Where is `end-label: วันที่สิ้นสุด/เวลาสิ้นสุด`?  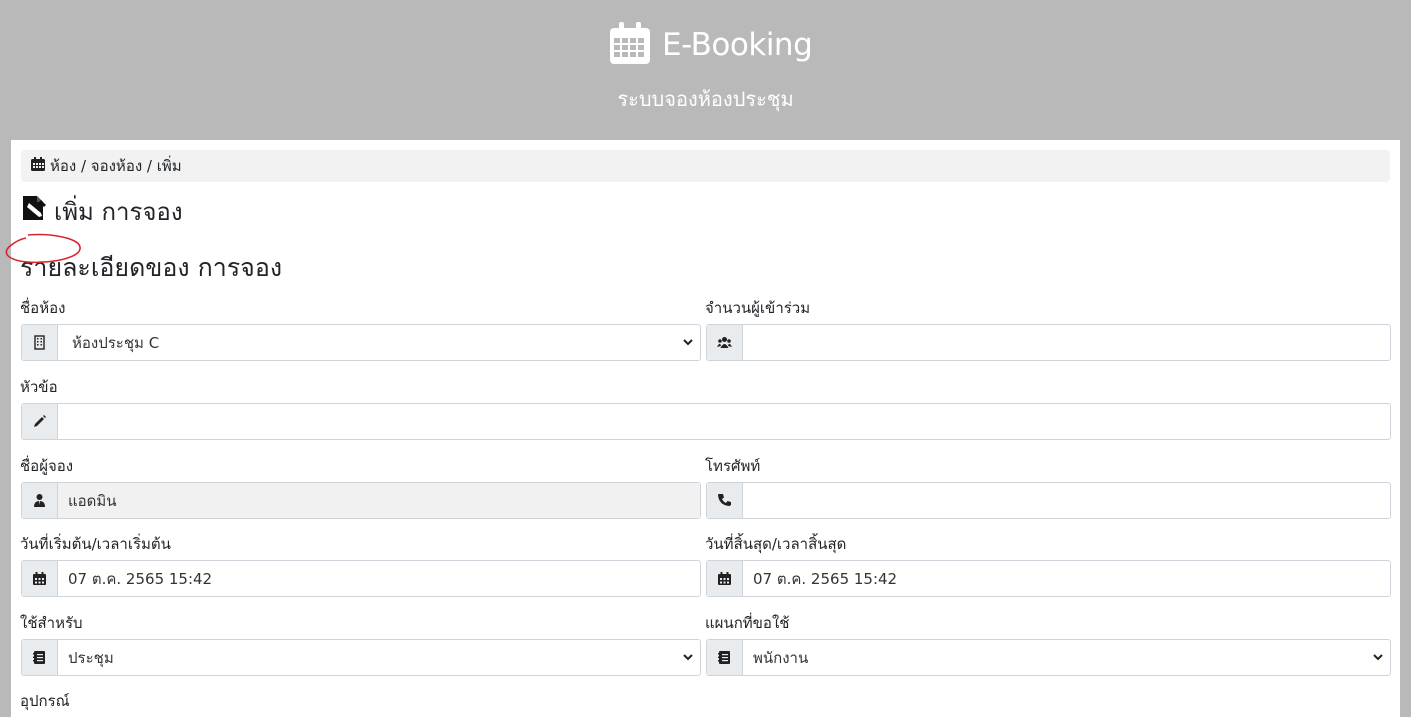
end-label: วันที่สิ้นสุด/เวลาสิ้นสุด is located at coordinates (776, 544).